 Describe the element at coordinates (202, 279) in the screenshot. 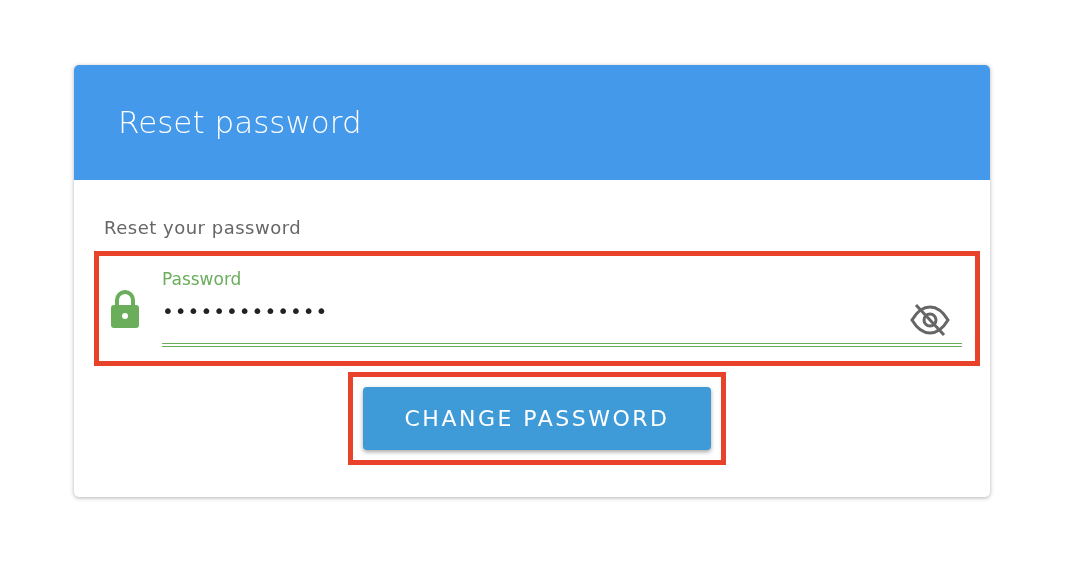

I see `field-label: Password` at that location.